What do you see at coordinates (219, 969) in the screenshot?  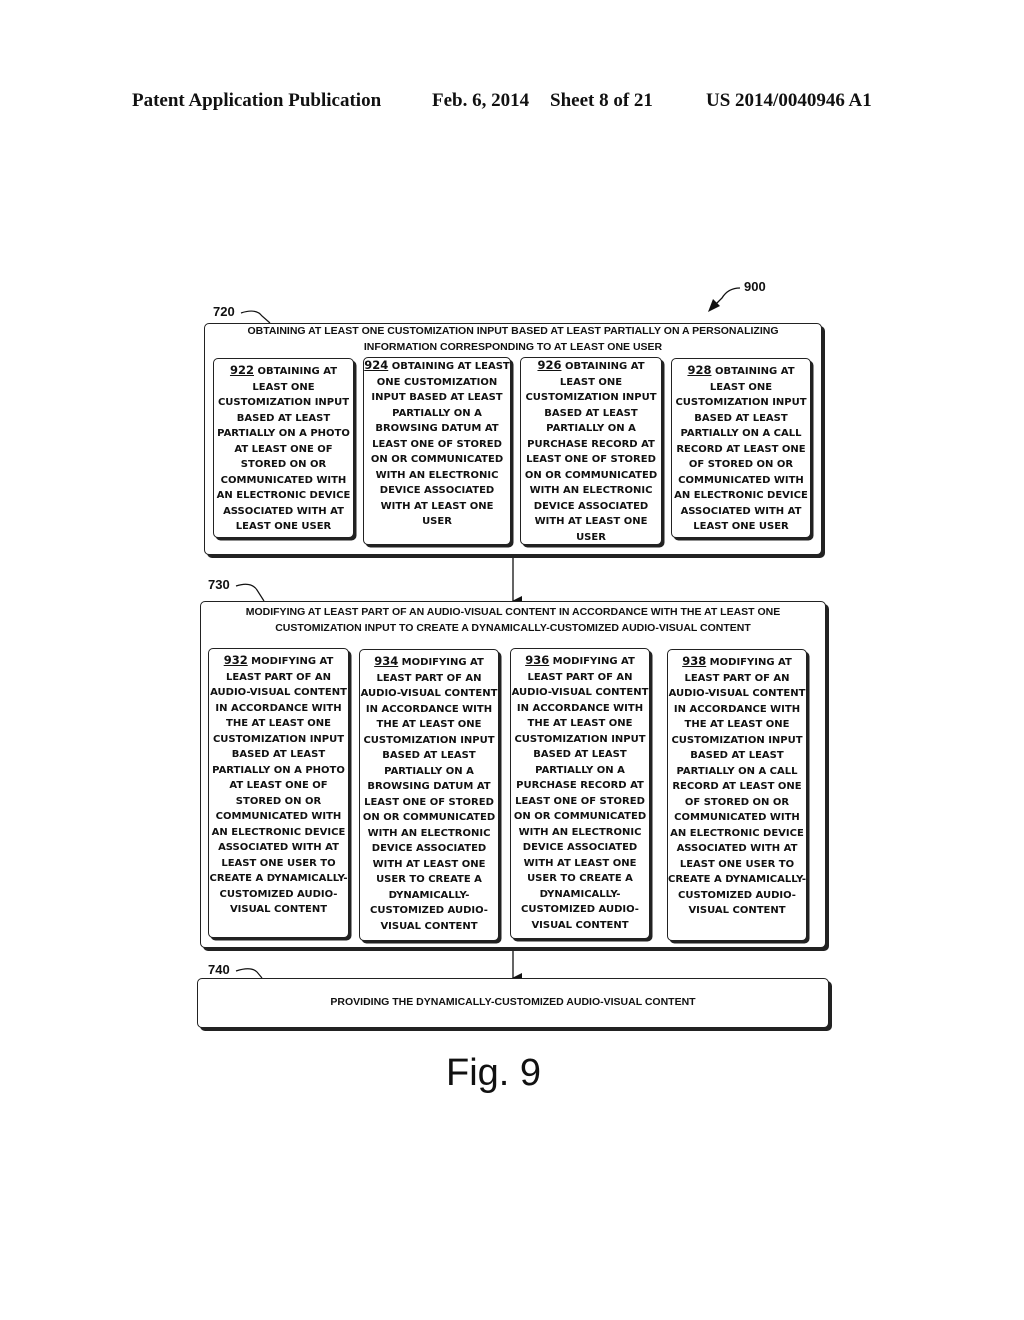 I see `ref-740: 740` at bounding box center [219, 969].